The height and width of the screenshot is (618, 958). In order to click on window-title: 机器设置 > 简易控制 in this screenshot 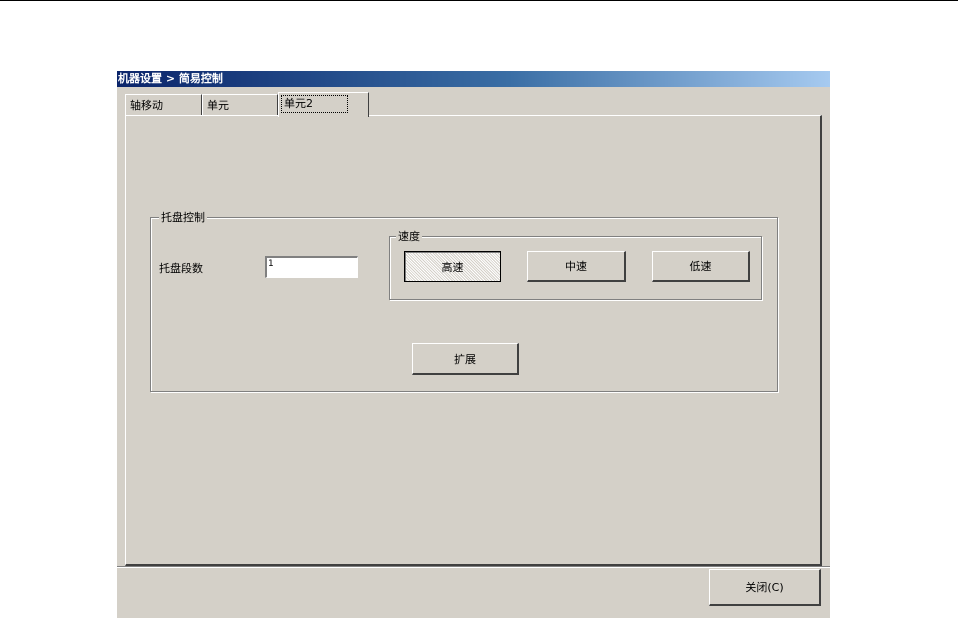, I will do `click(473, 79)`.